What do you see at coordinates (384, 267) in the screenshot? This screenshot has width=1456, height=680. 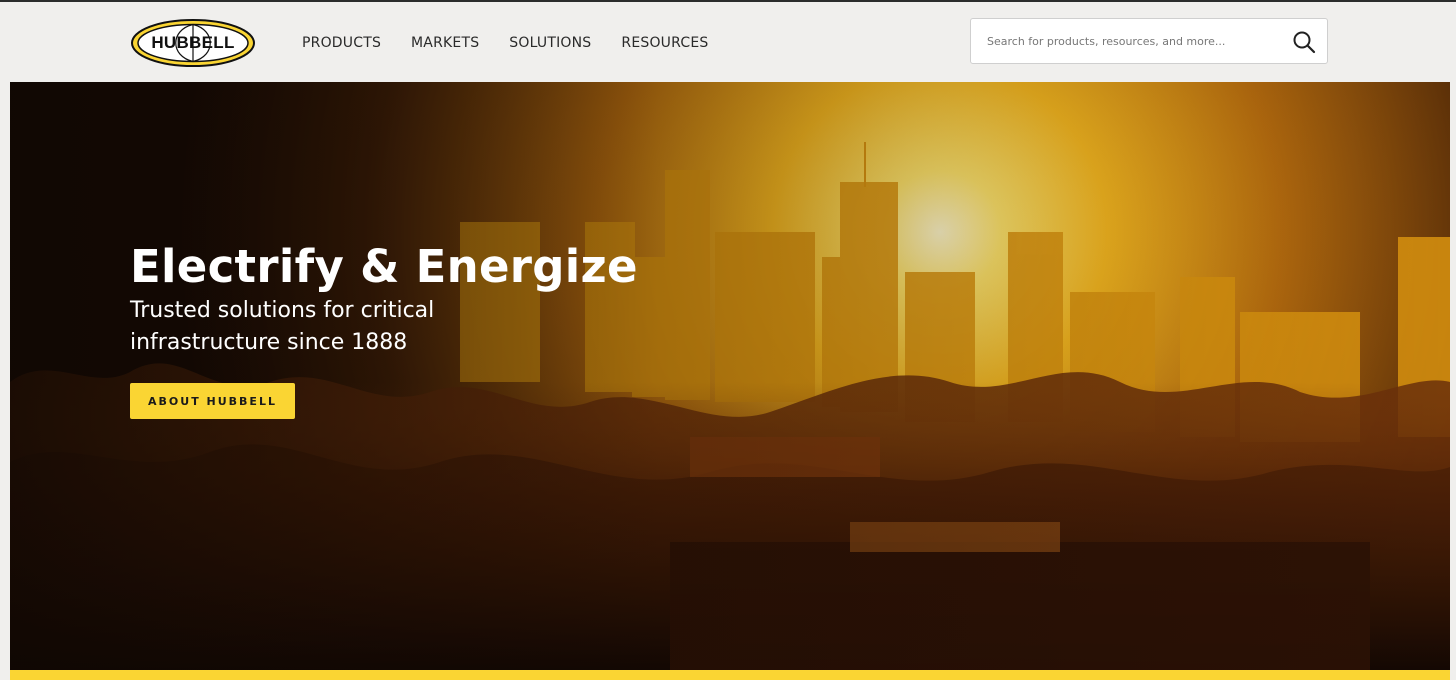 I see `hero-title: Electrify & Energize` at bounding box center [384, 267].